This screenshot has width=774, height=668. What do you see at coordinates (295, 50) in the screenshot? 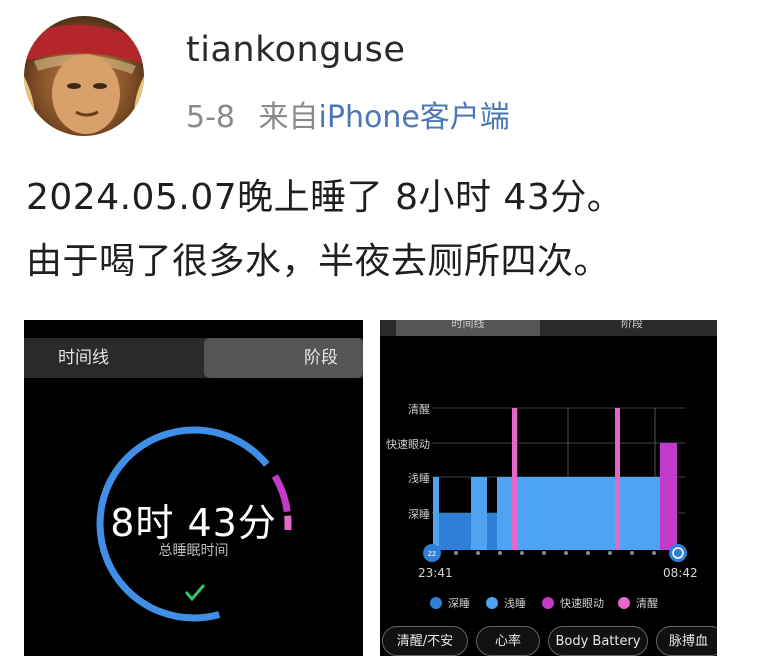
I see `username: tiankonguse` at bounding box center [295, 50].